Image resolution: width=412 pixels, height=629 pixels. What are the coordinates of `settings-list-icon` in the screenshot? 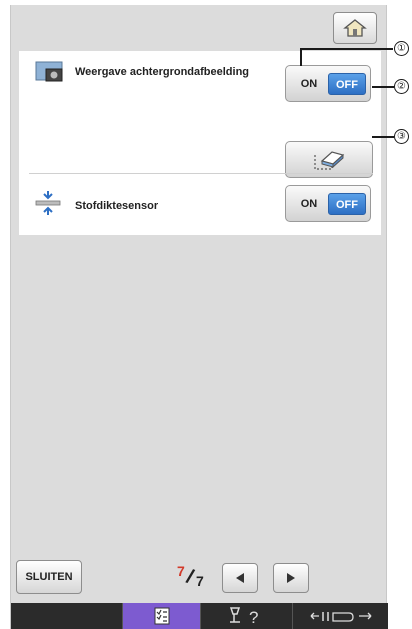 It's located at (161, 616).